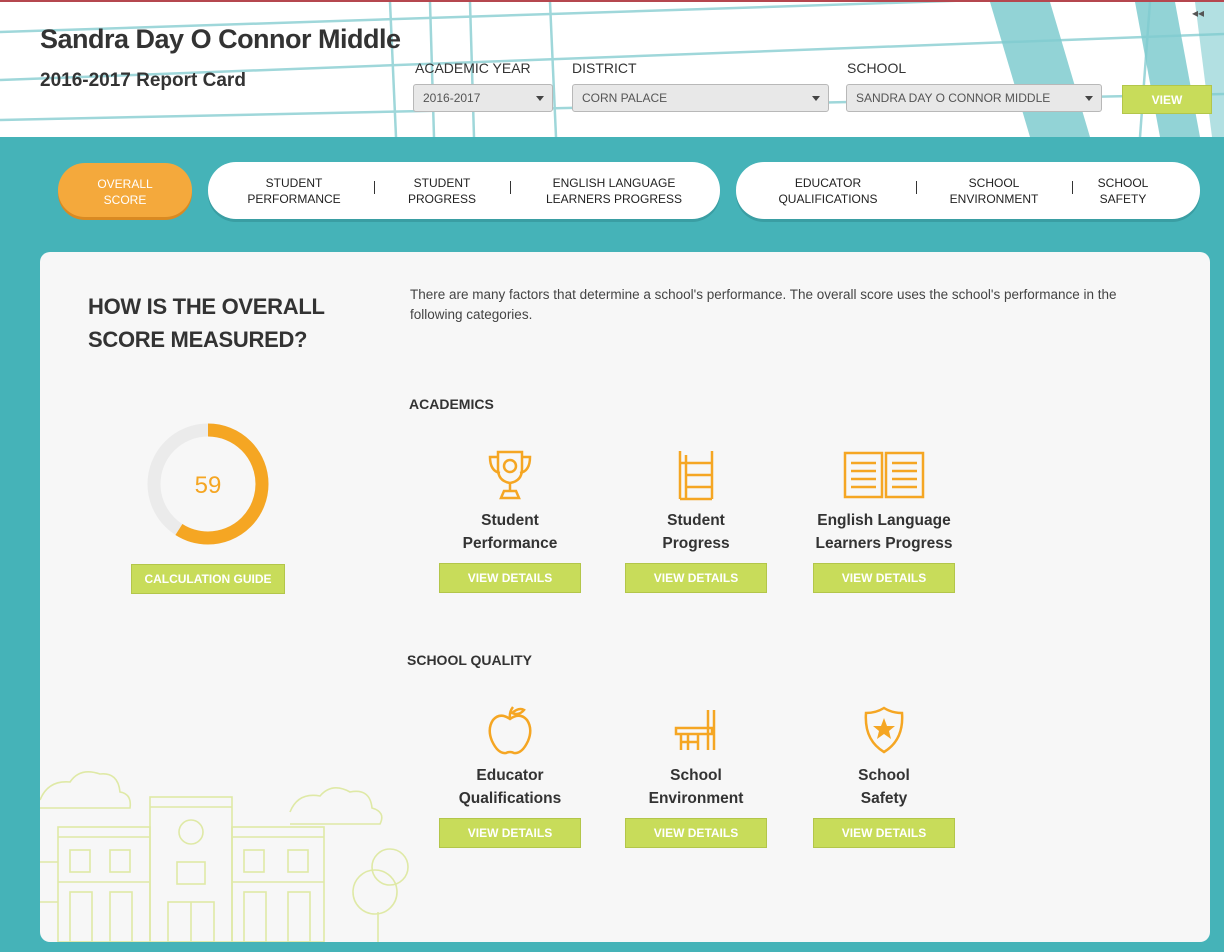  Describe the element at coordinates (953, 98) in the screenshot. I see `school-value: SANDRA DAY O CONNOR MIDDLE` at that location.